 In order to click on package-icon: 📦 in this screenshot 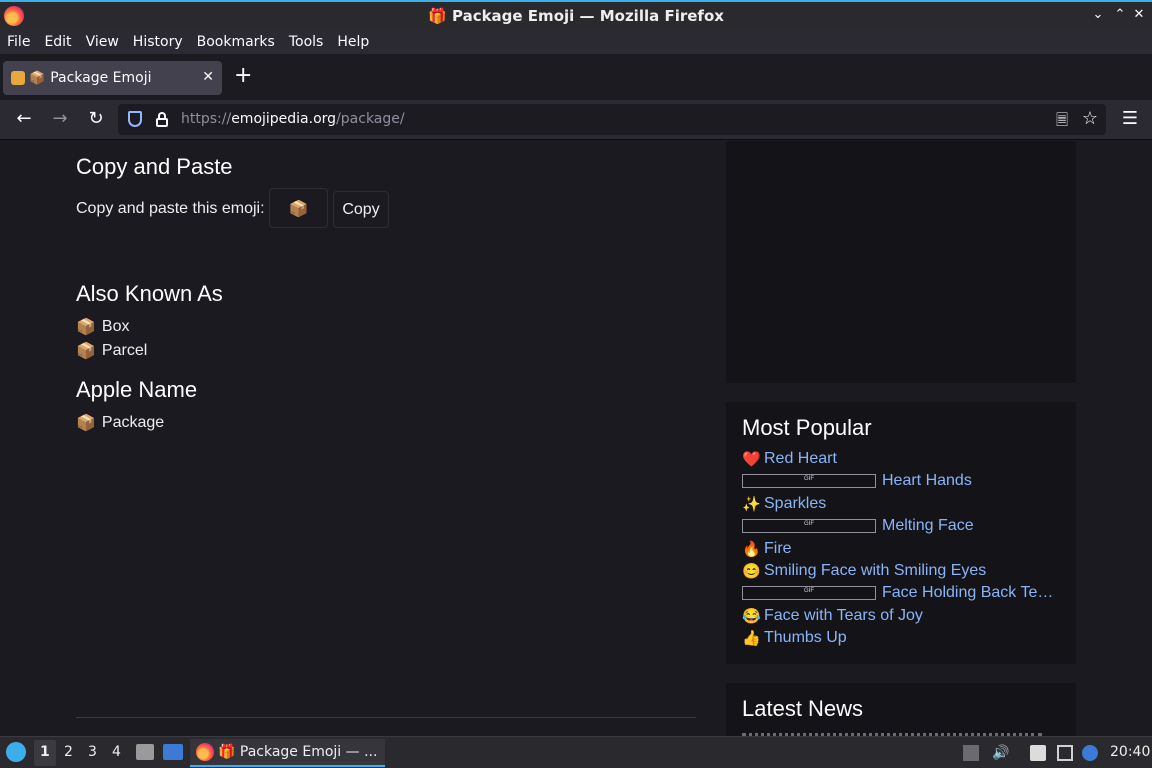, I will do `click(37, 78)`.